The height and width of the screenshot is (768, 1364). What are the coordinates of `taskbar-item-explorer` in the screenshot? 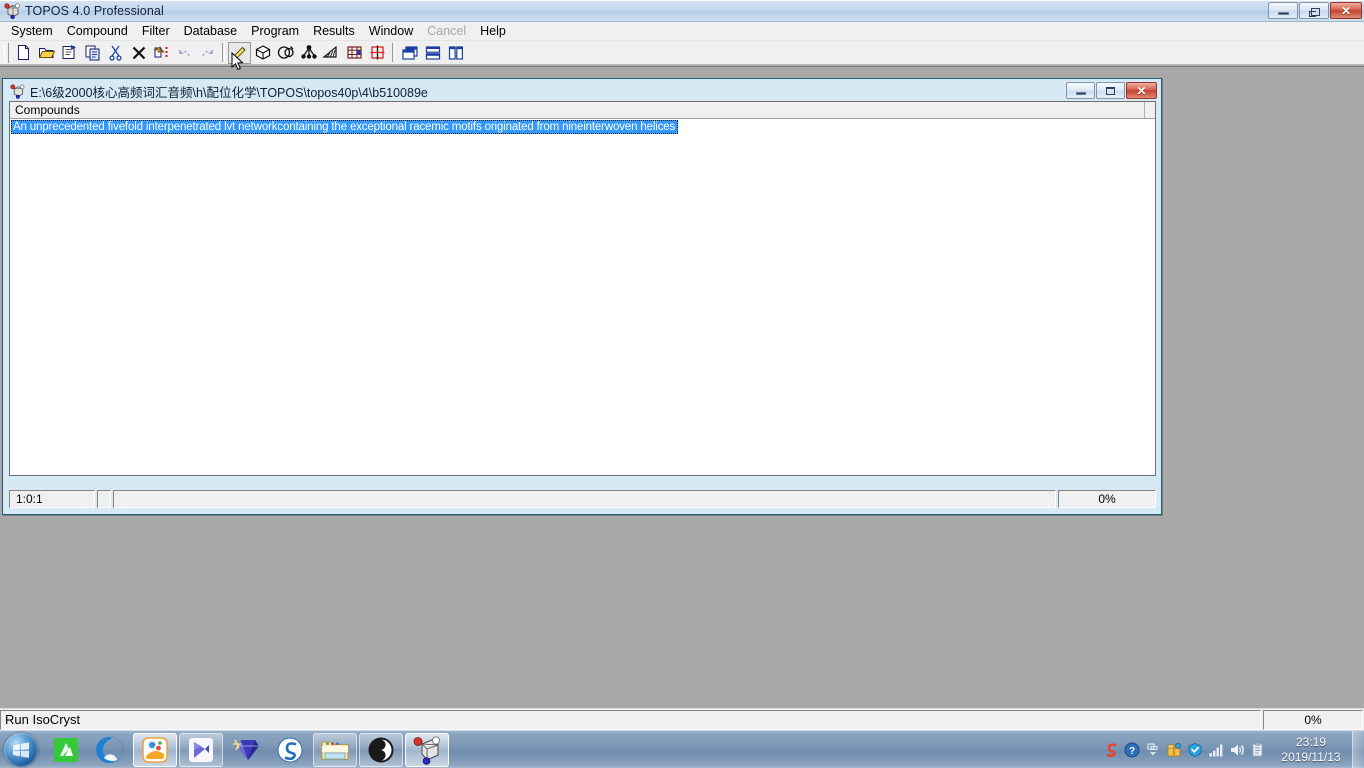 It's located at (335, 749).